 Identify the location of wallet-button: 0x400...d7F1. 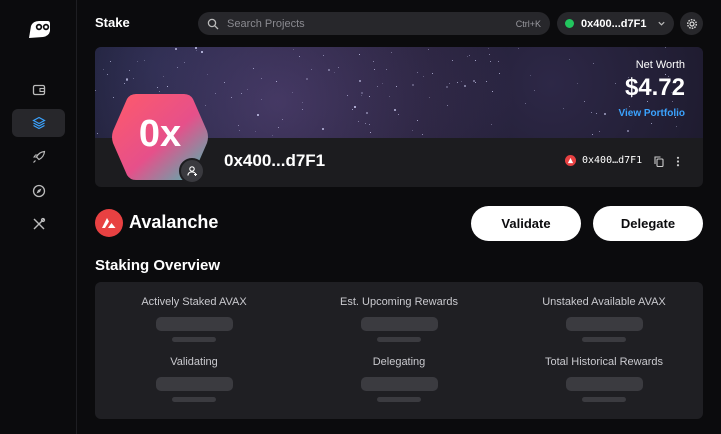
(615, 23).